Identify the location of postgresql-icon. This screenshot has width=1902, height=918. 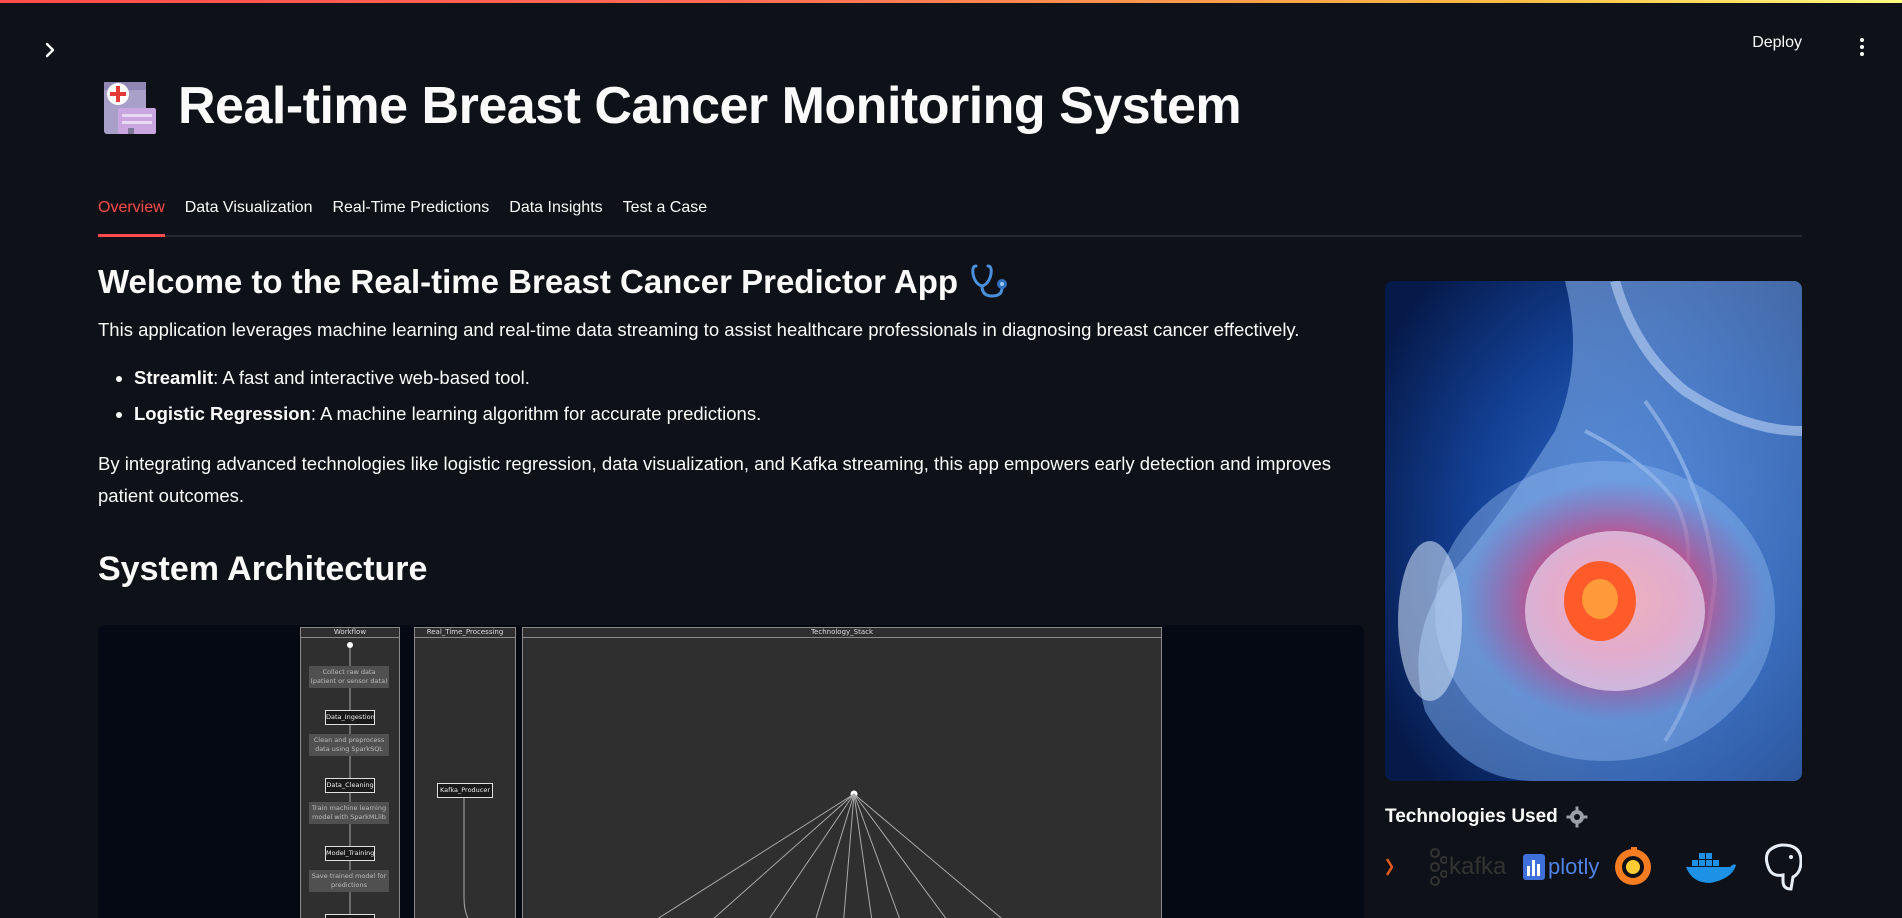
(1782, 867).